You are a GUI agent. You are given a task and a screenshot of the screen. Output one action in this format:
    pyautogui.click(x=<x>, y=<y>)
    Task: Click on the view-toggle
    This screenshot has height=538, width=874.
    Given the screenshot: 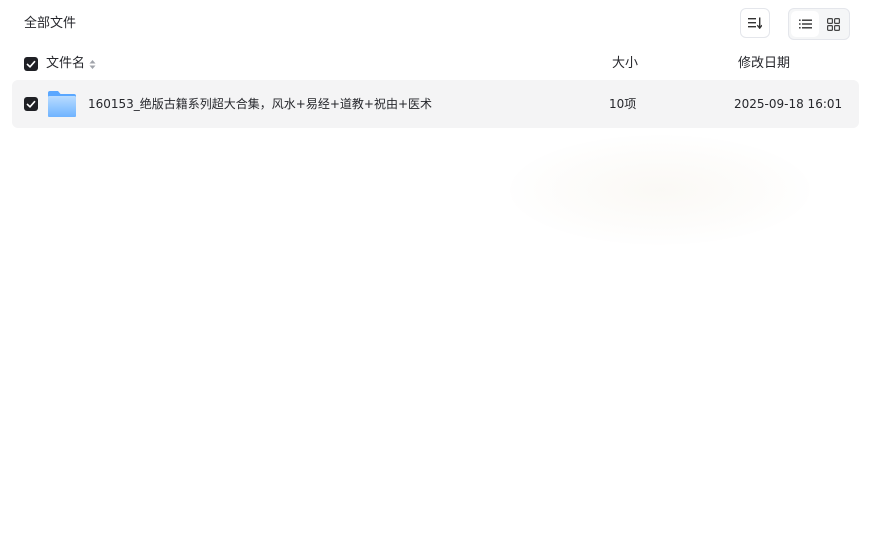 What is the action you would take?
    pyautogui.click(x=819, y=24)
    